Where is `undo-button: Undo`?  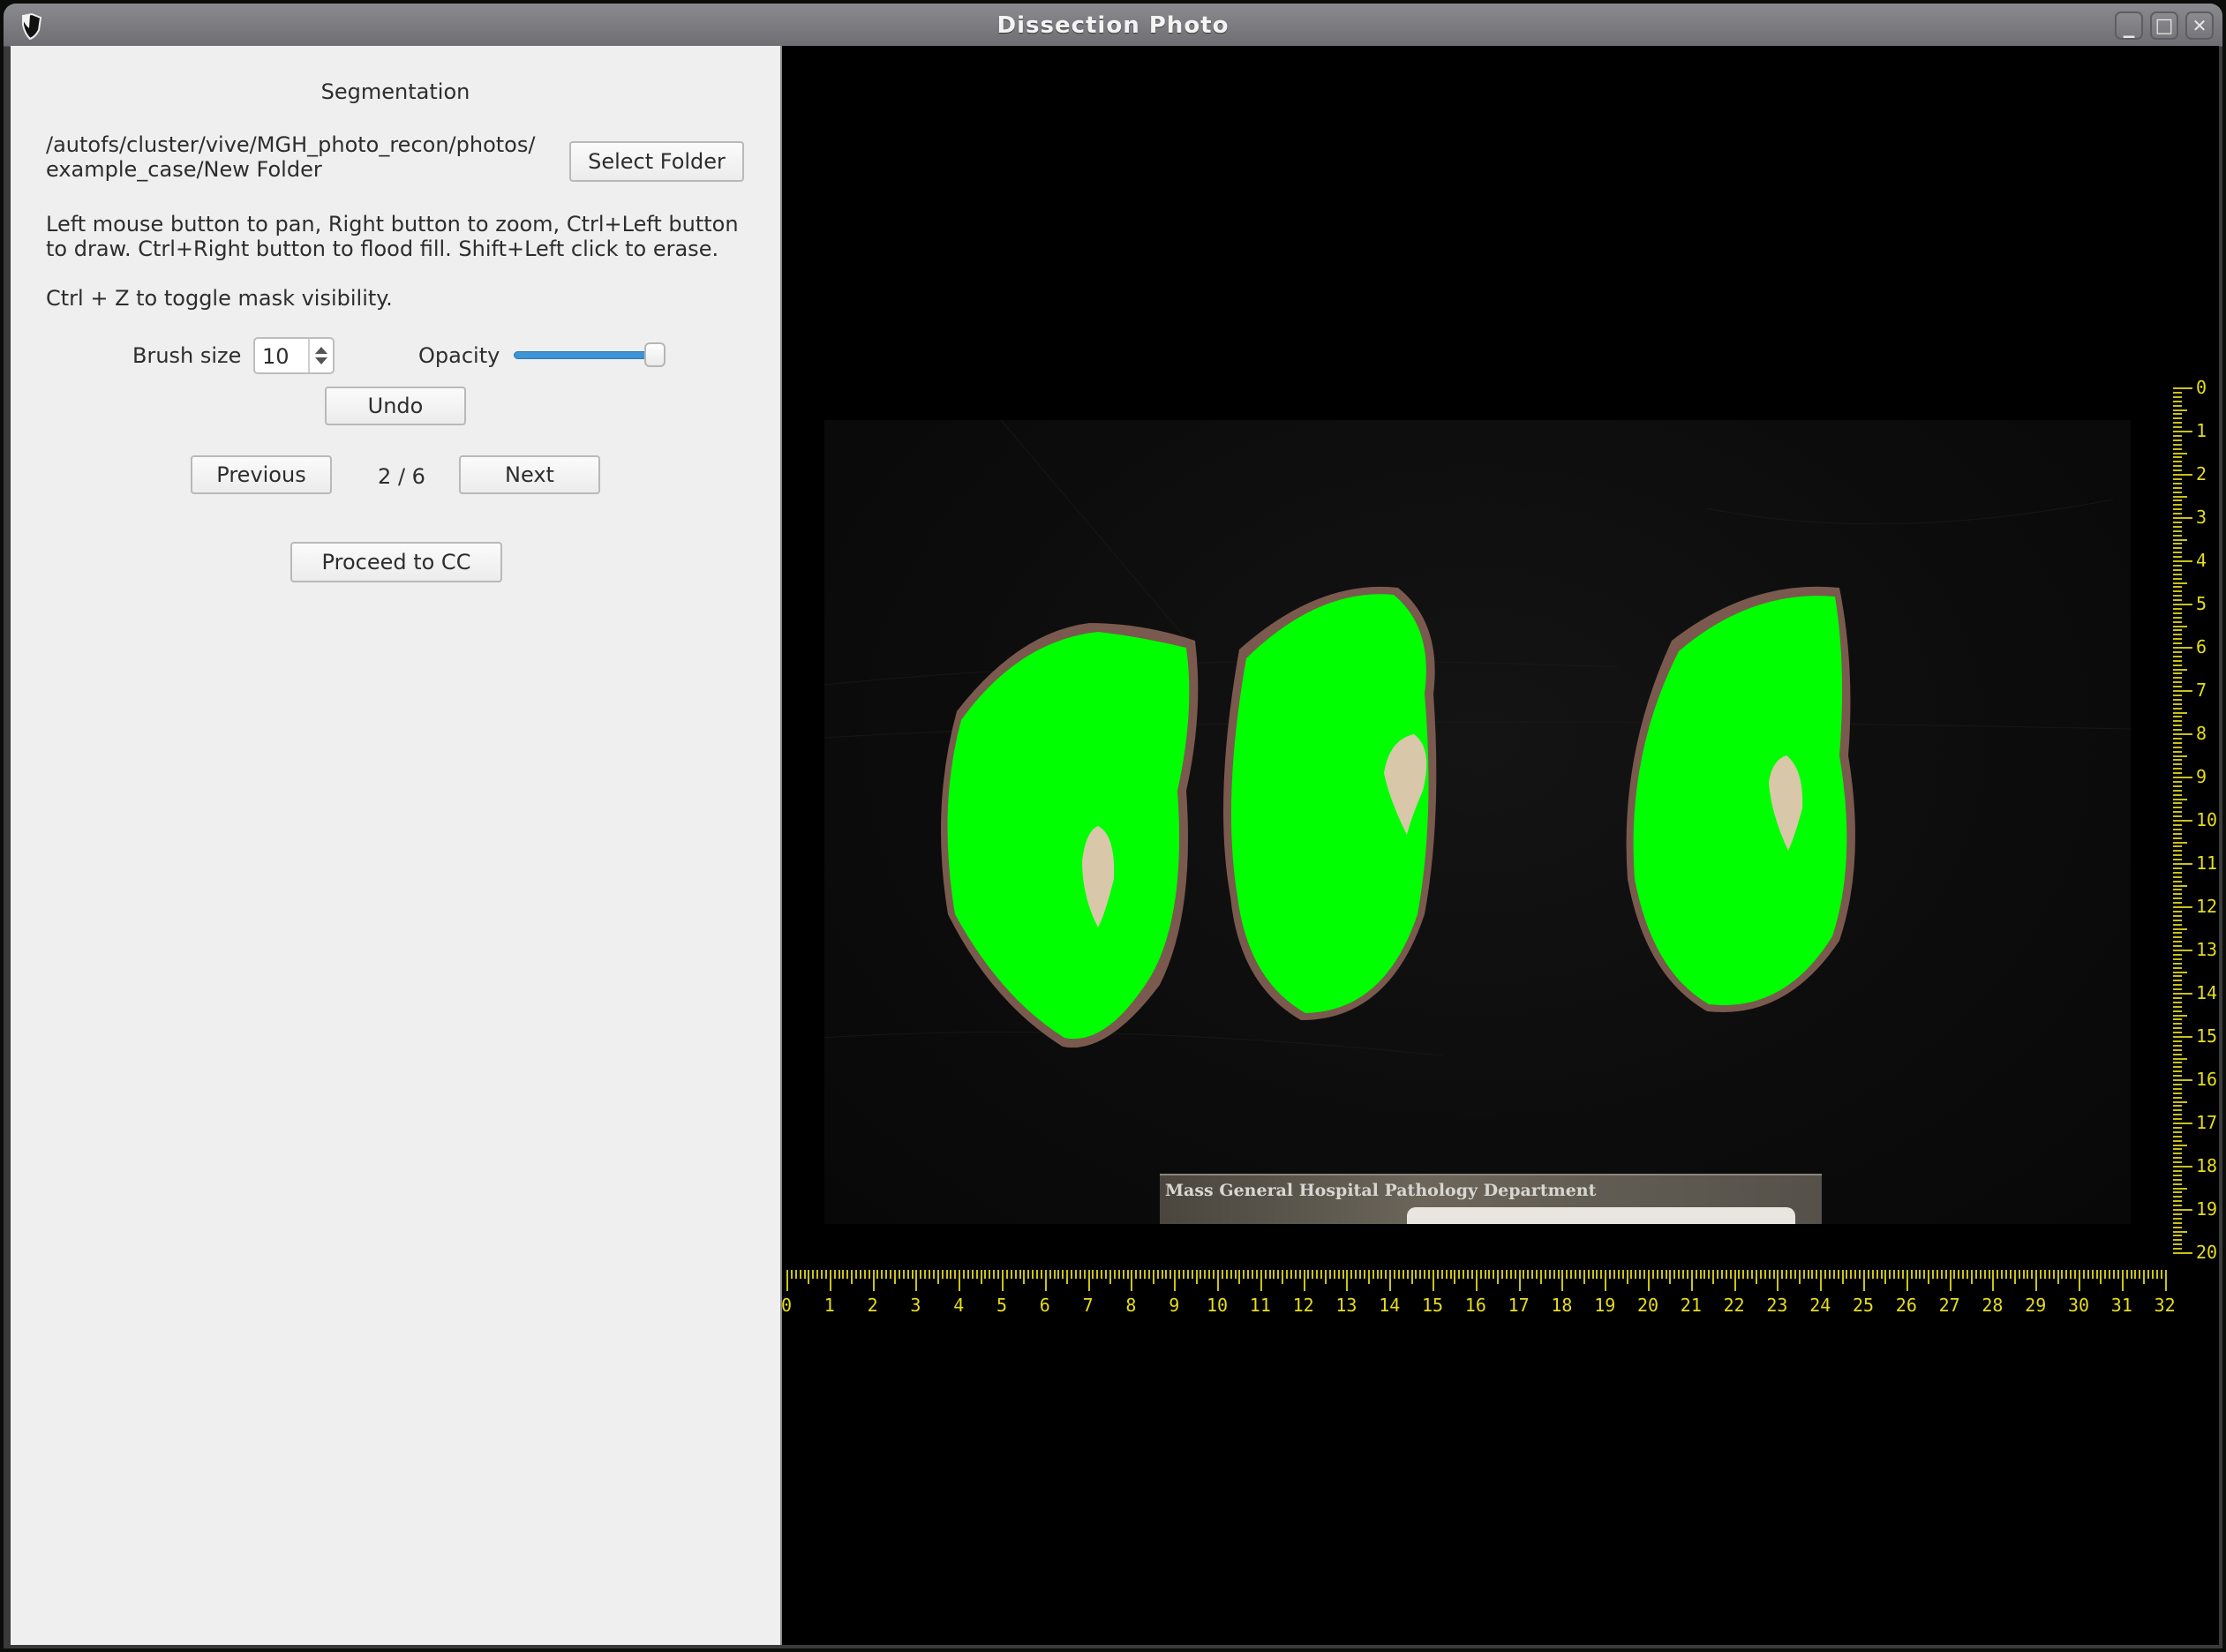 undo-button: Undo is located at coordinates (396, 406).